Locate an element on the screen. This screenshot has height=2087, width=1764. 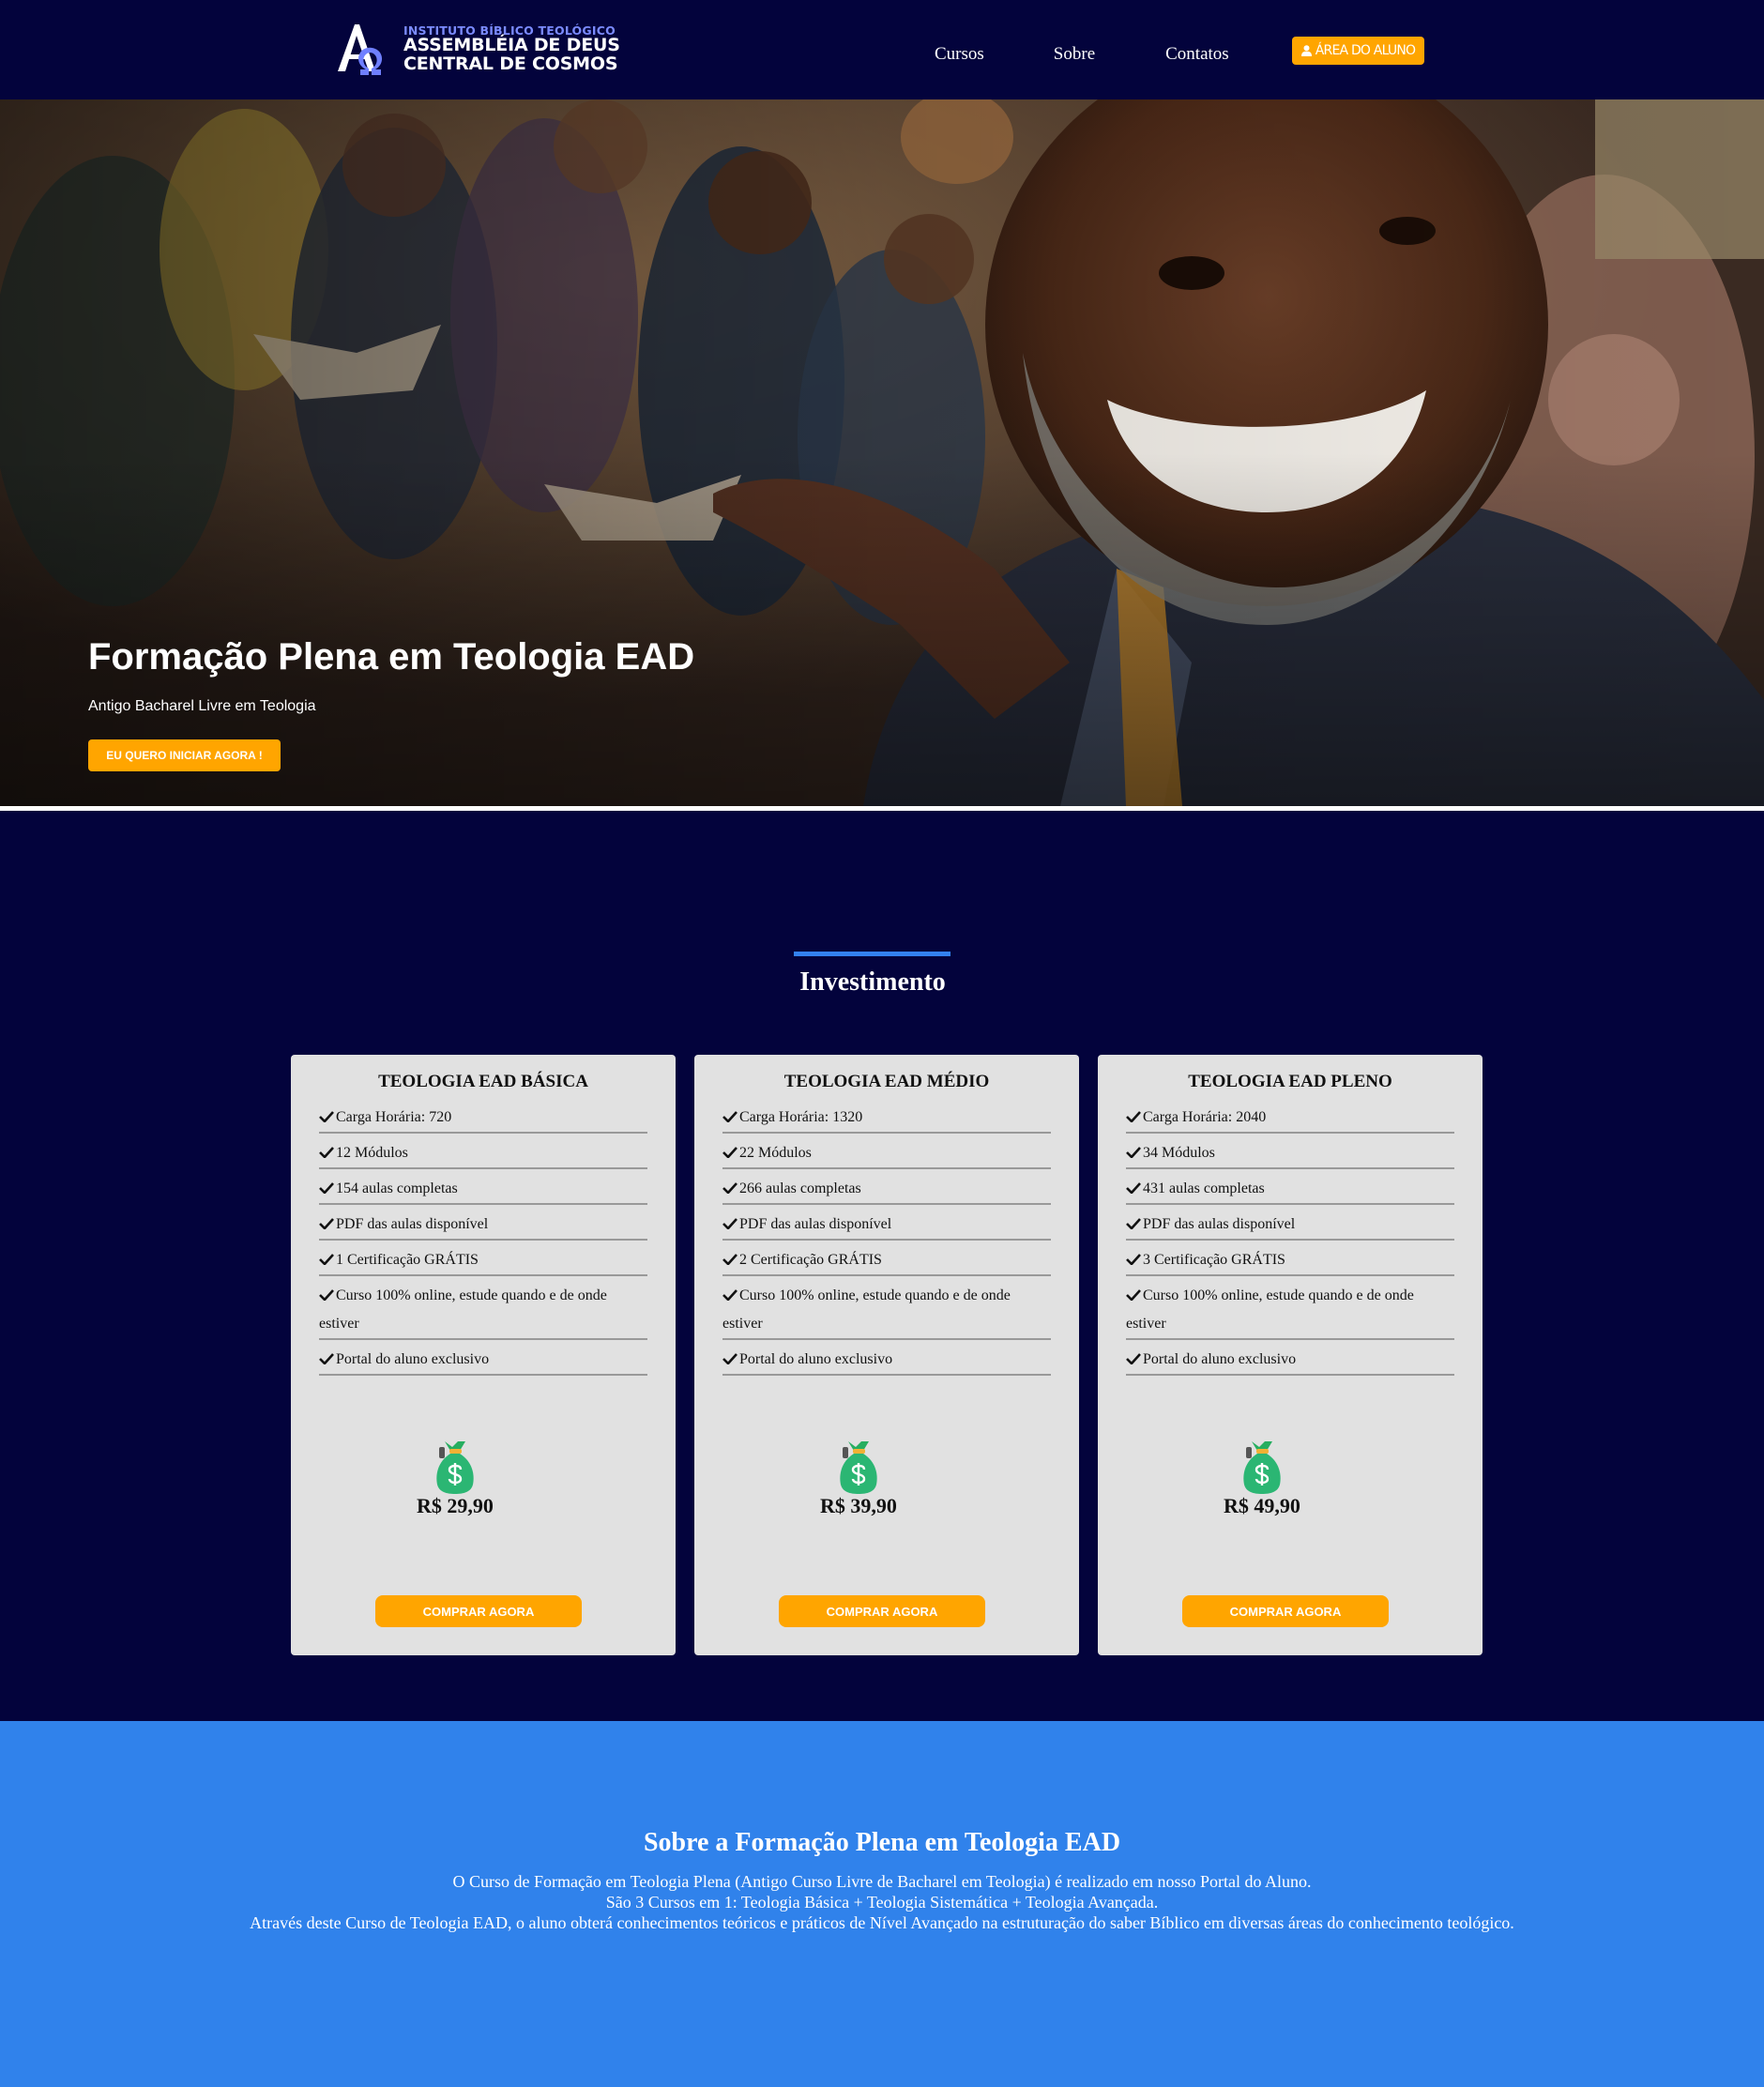
hero-title: Formação Plena em Teologia EAD is located at coordinates (391, 657).